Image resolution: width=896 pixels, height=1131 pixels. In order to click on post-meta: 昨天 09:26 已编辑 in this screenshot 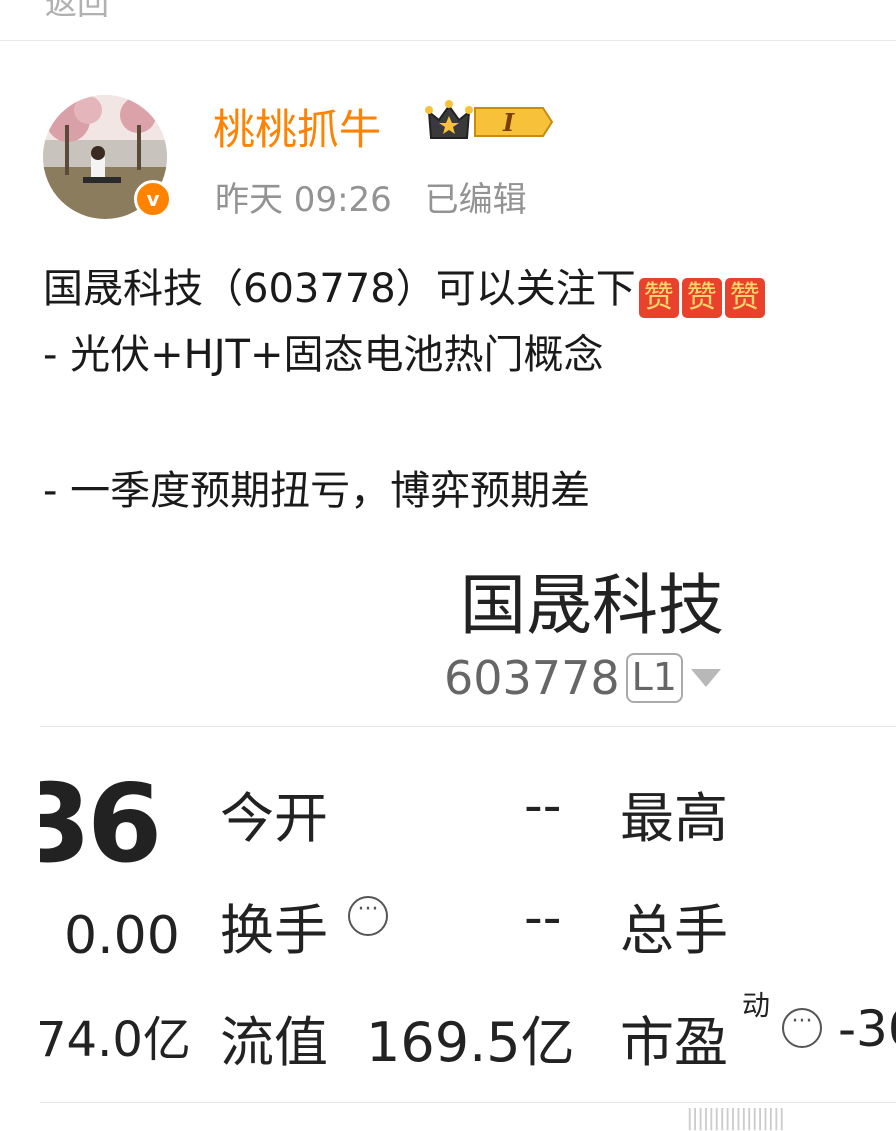, I will do `click(382, 196)`.